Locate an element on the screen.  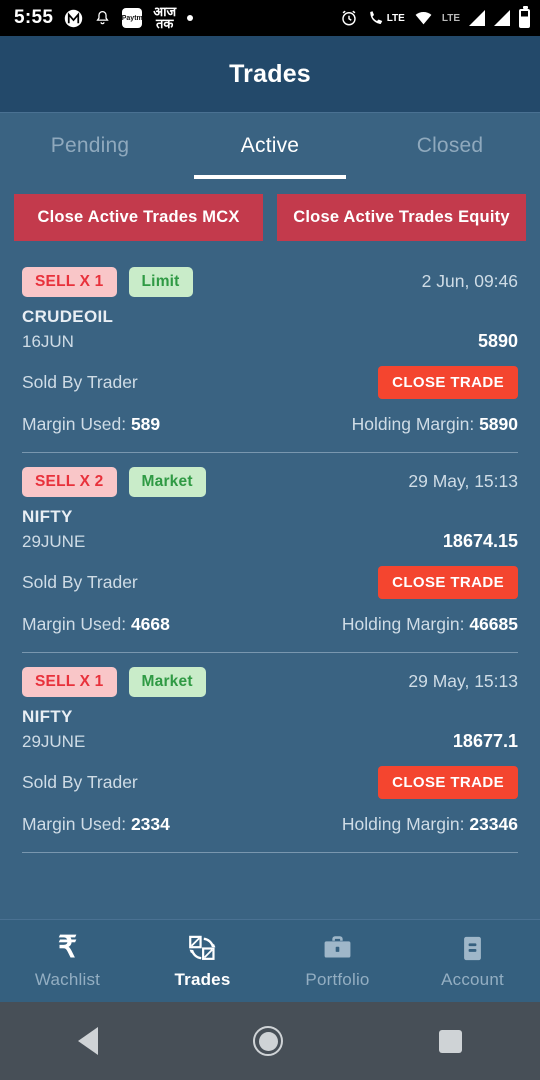
tab-pending: Pending is located at coordinates (90, 146).